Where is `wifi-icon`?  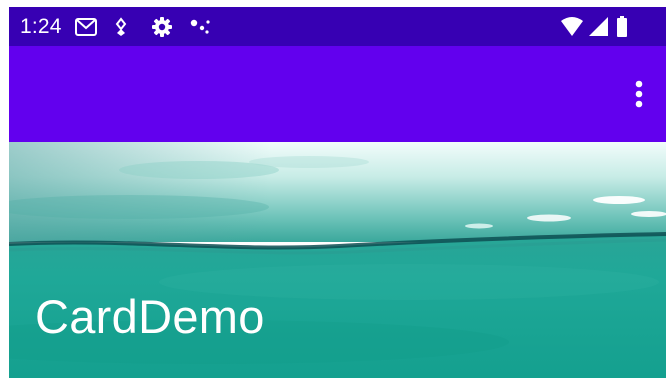
wifi-icon is located at coordinates (572, 26).